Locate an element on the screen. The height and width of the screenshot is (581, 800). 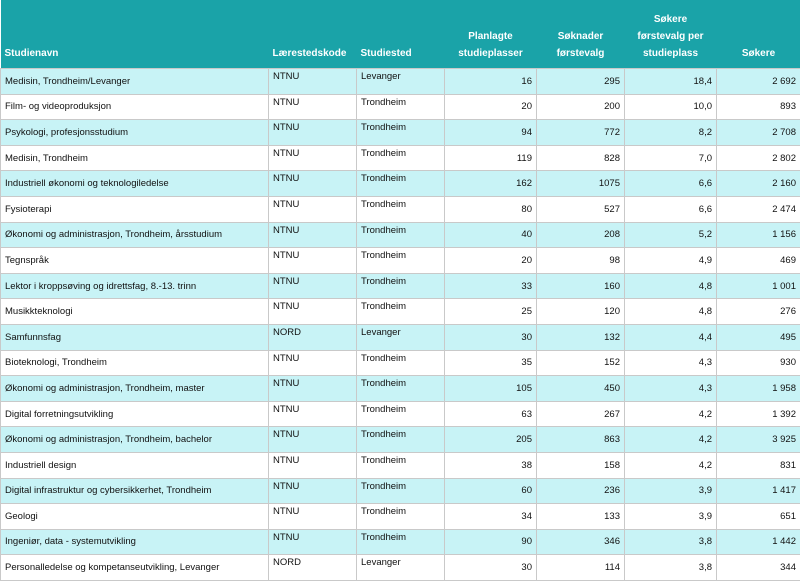
table-row: GeologiNTNUTrondheim341333,9651 is located at coordinates (400, 517).